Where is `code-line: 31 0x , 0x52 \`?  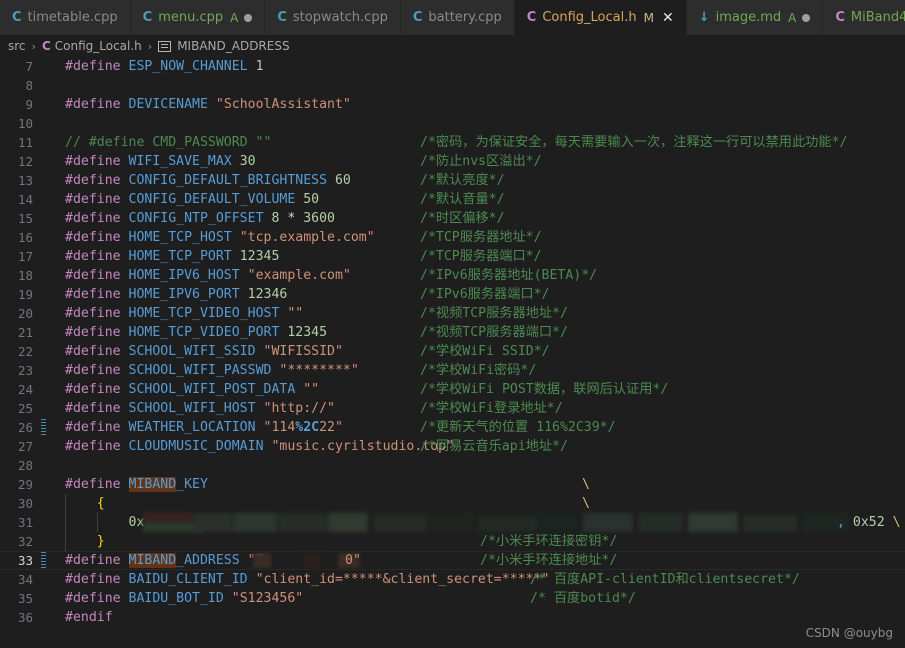
code-line: 31 0x , 0x52 \ is located at coordinates (452, 522).